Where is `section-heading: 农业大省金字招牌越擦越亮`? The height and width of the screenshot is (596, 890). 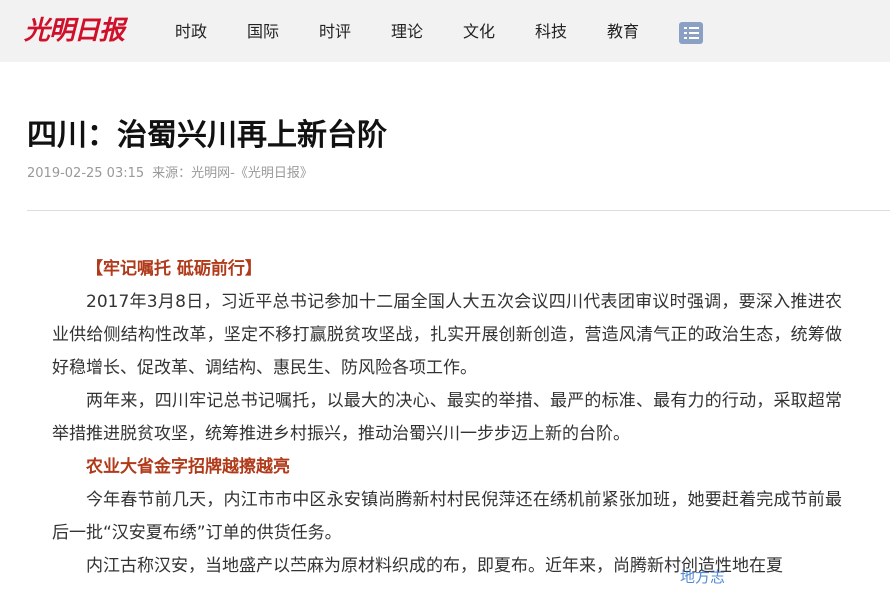
section-heading: 农业大省金字招牌越擦越亮 is located at coordinates (188, 467).